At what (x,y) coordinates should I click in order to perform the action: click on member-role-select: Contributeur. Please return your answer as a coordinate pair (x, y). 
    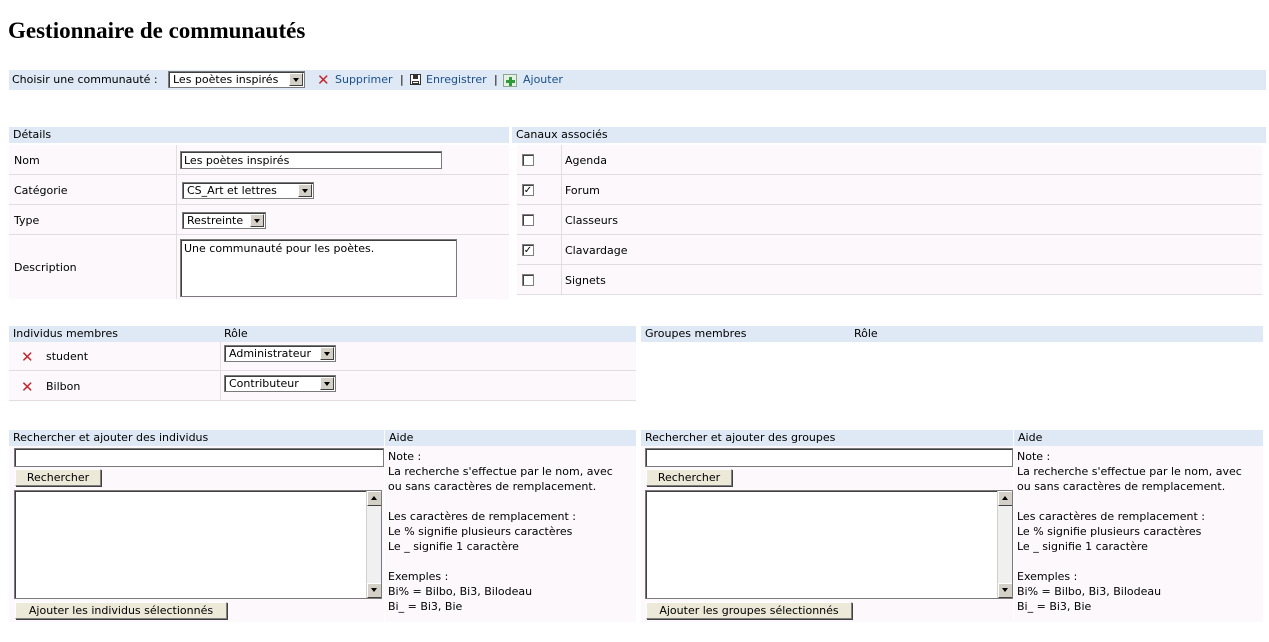
    Looking at the image, I should click on (280, 383).